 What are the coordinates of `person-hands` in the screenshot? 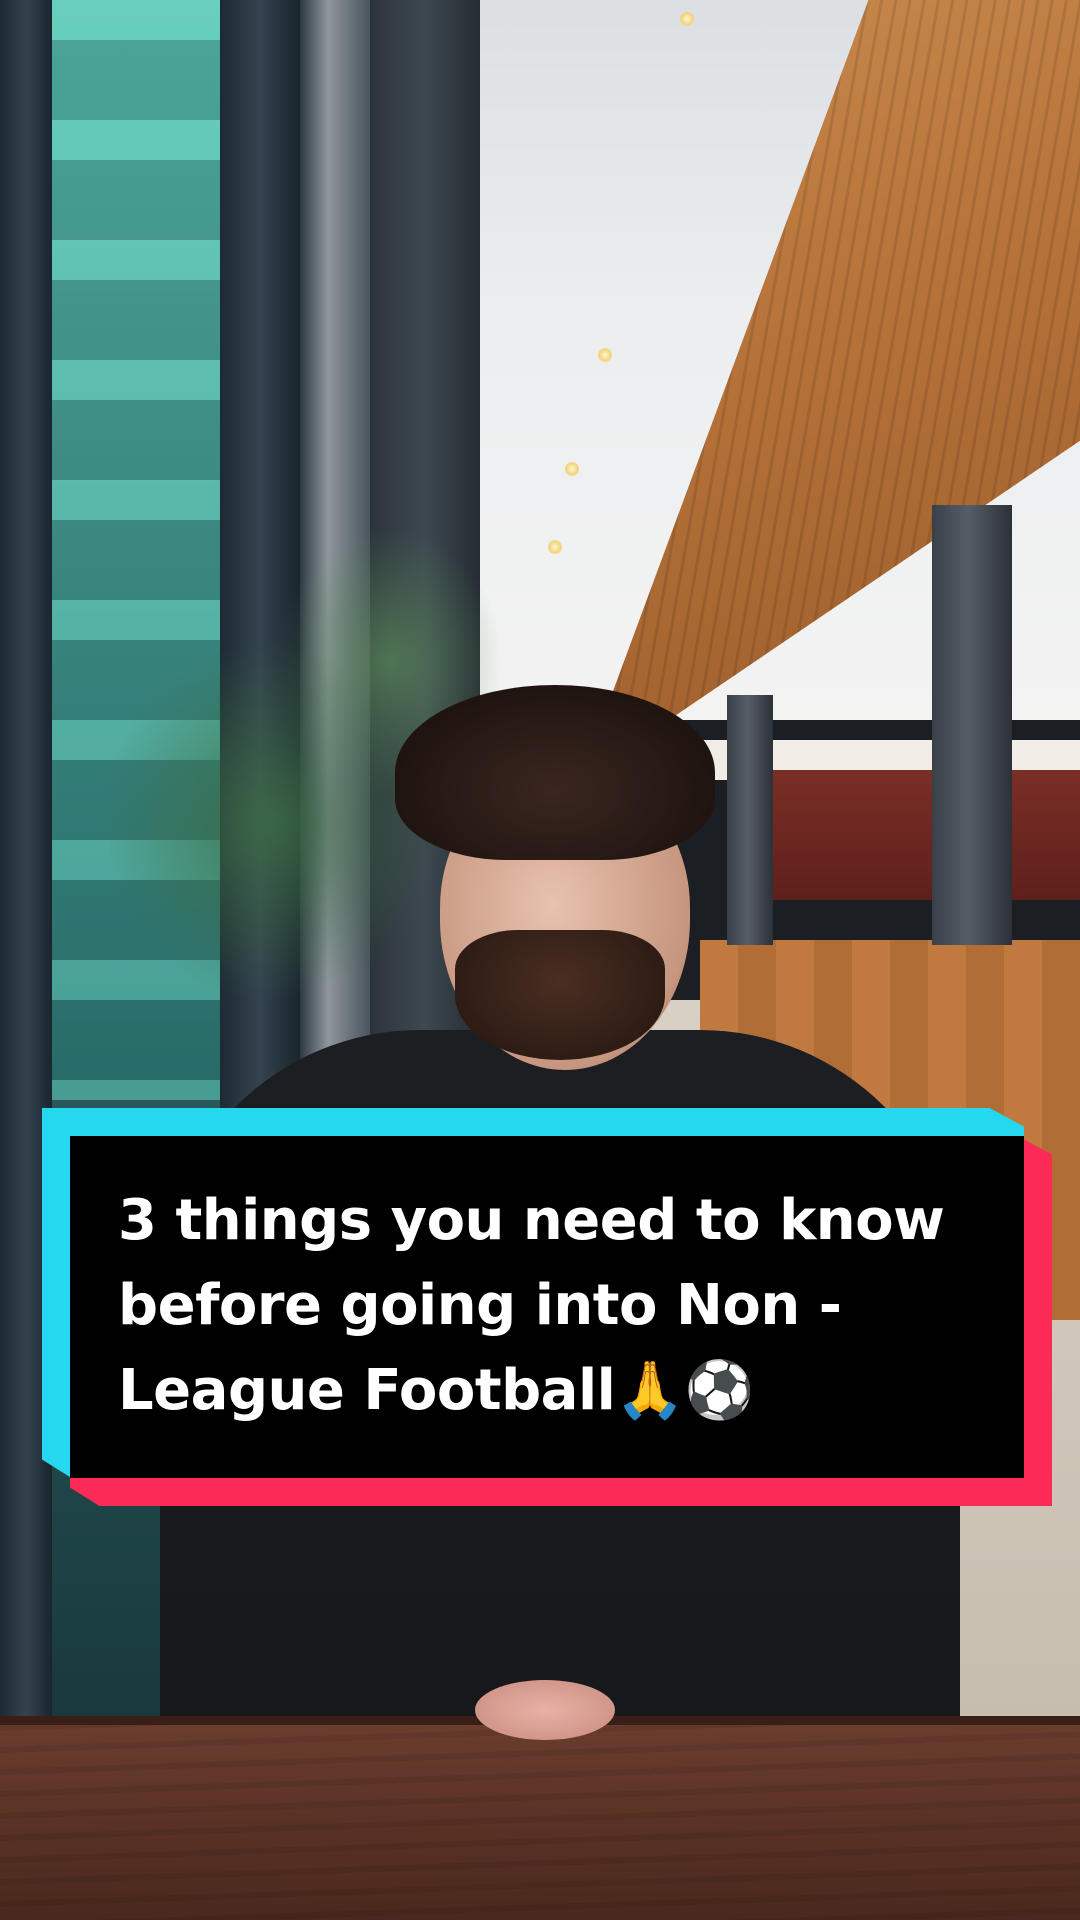 It's located at (545, 1710).